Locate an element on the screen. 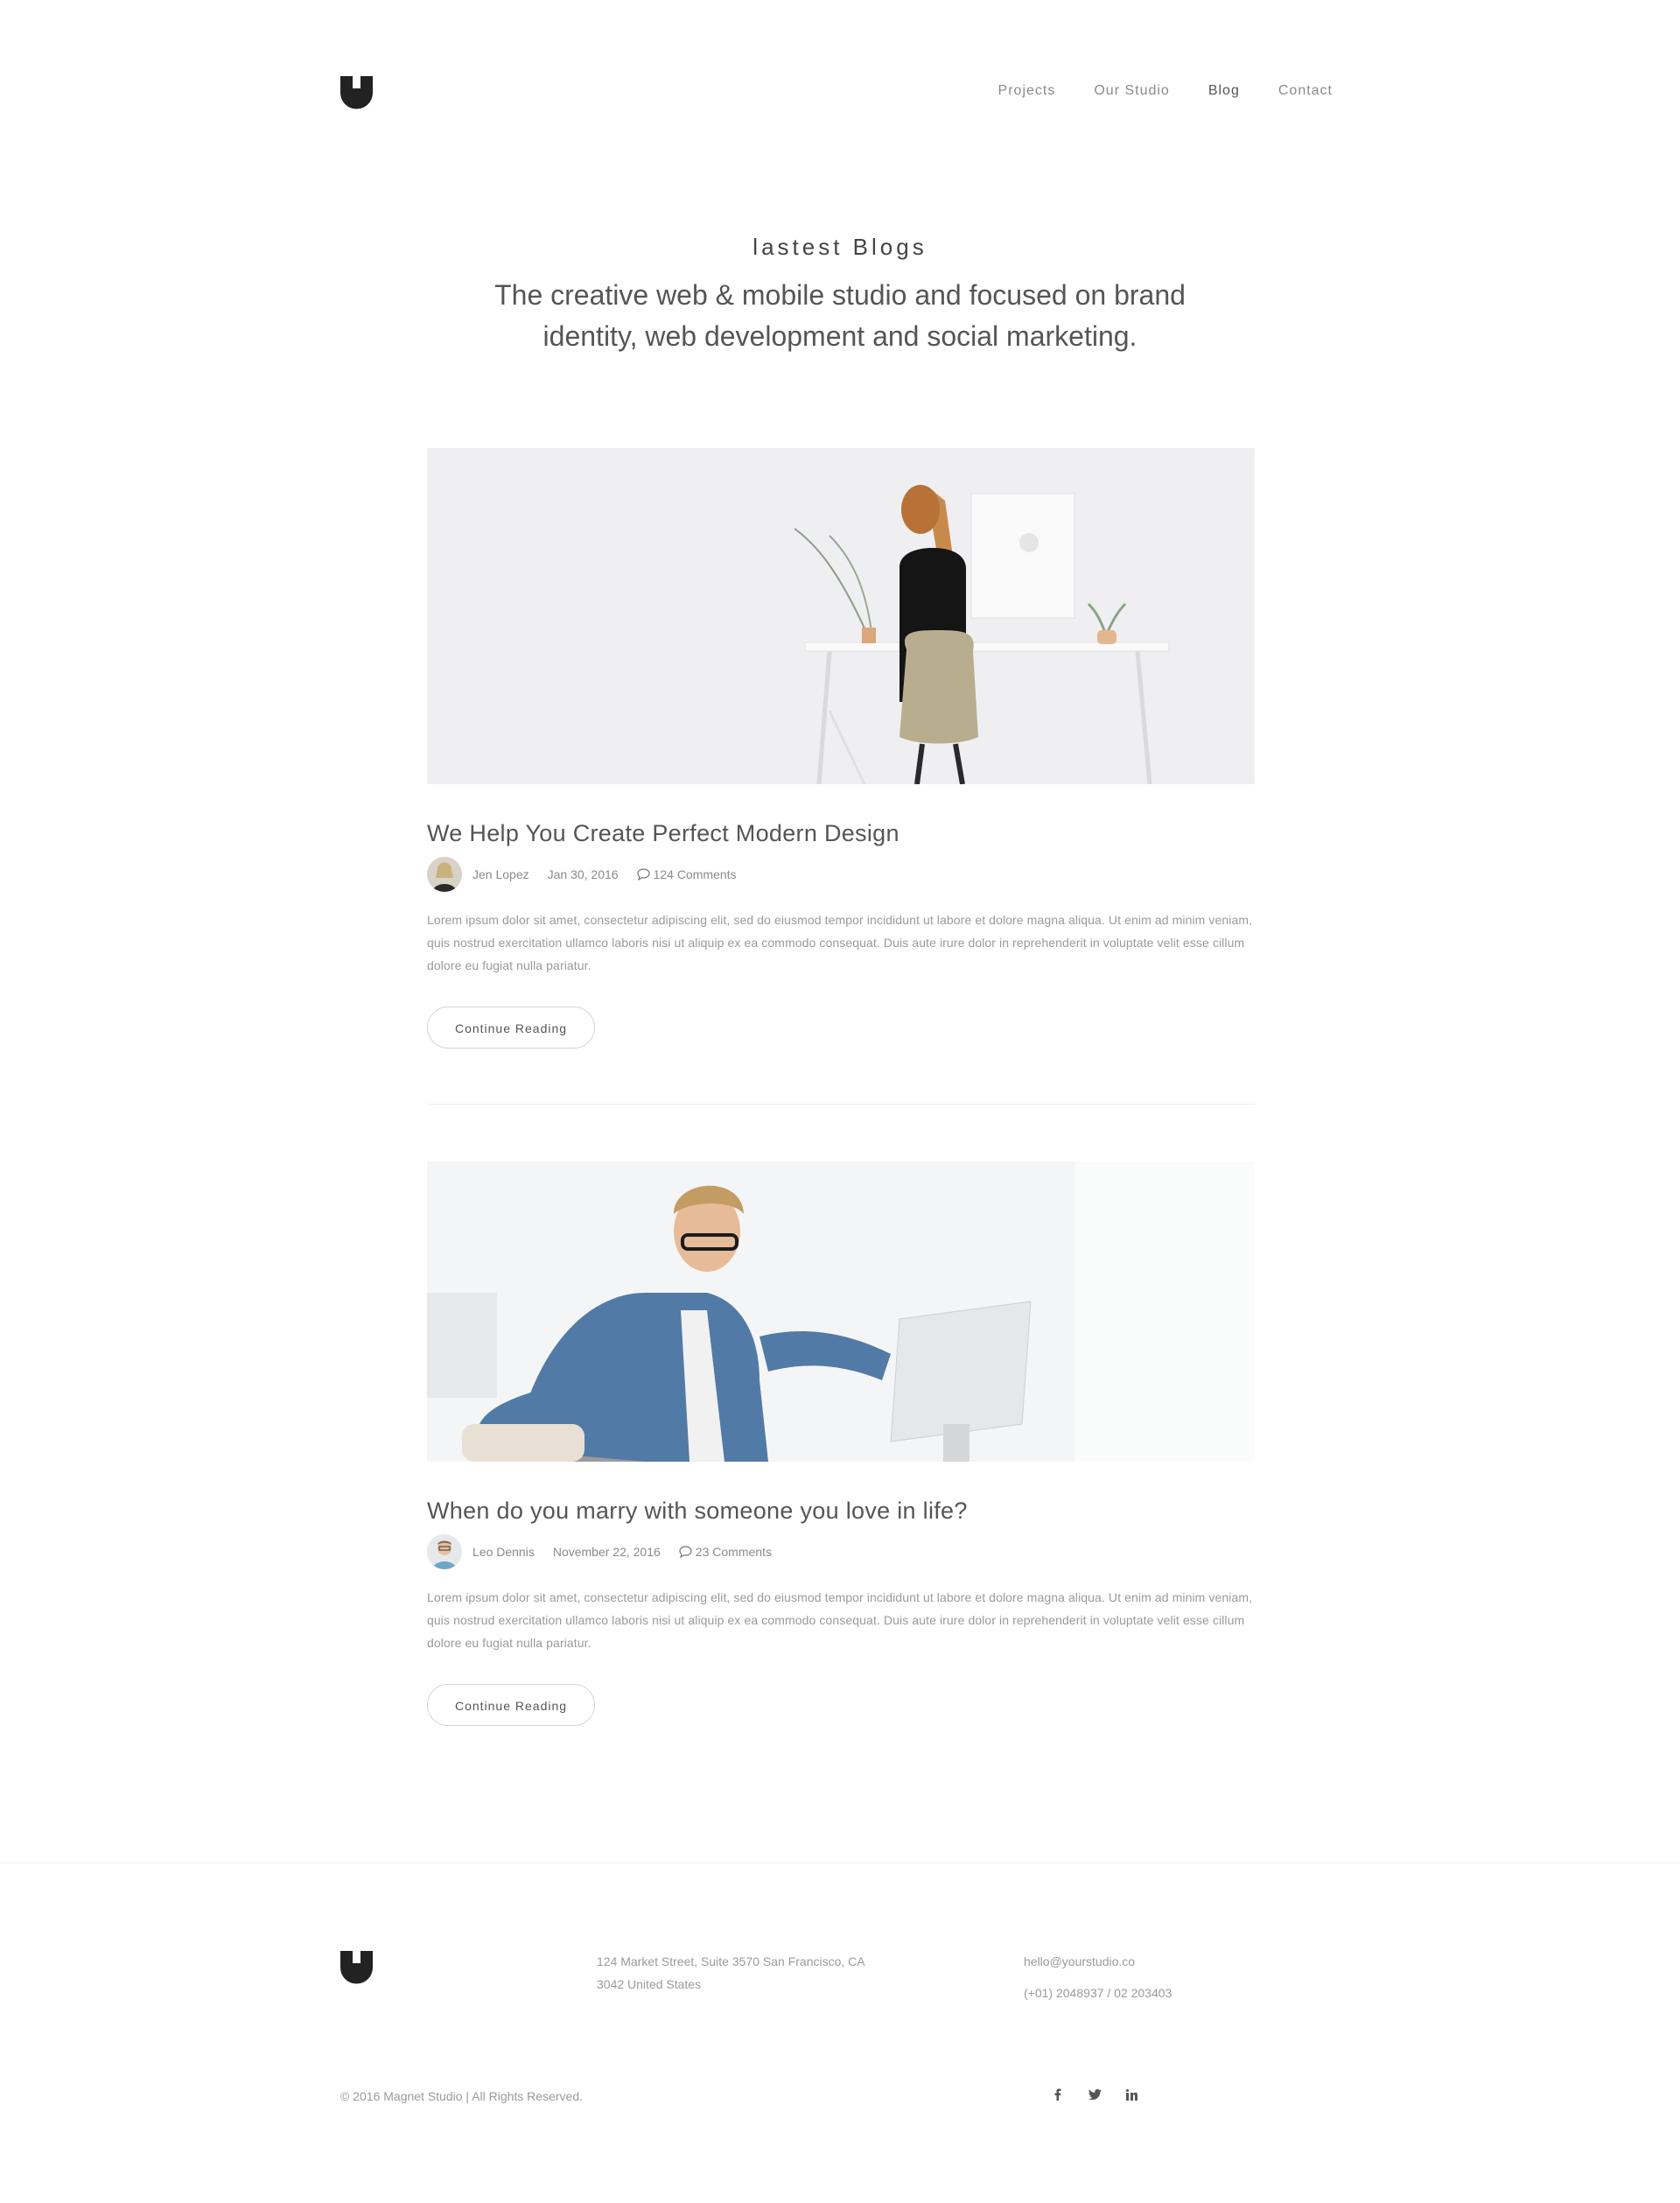 The image size is (1680, 2203). social-links is located at coordinates (1094, 2094).